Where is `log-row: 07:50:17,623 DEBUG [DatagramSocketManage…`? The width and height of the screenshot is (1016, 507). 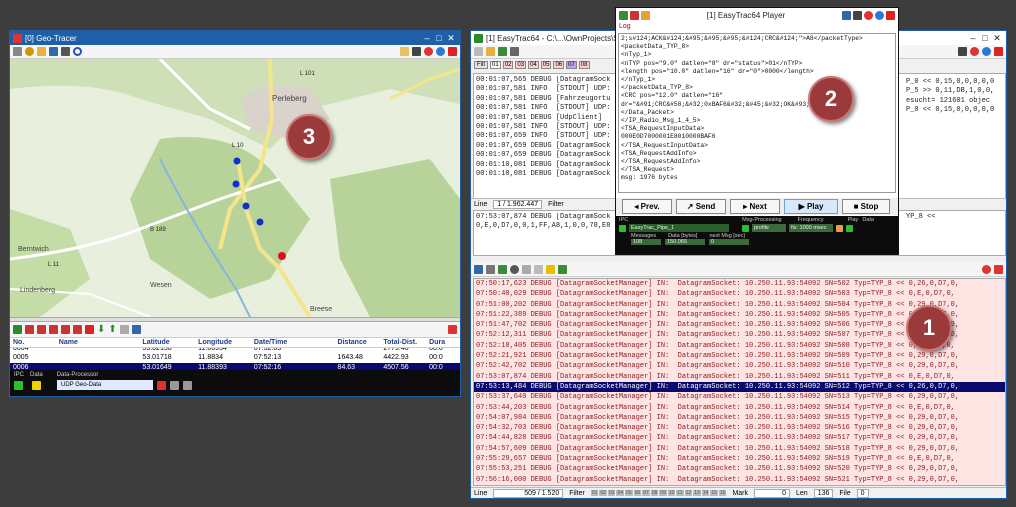 log-row: 07:50:17,623 DEBUG [DatagramSocketManage… is located at coordinates (739, 284).